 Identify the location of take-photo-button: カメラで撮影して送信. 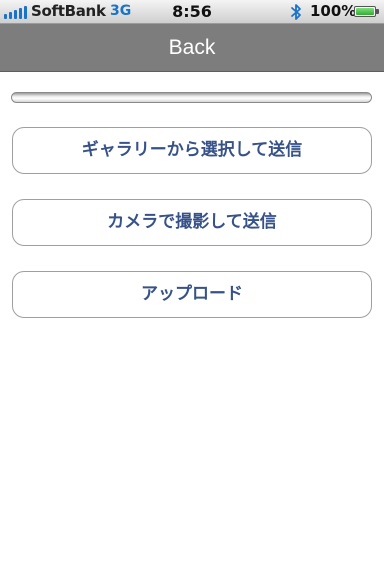
(192, 222).